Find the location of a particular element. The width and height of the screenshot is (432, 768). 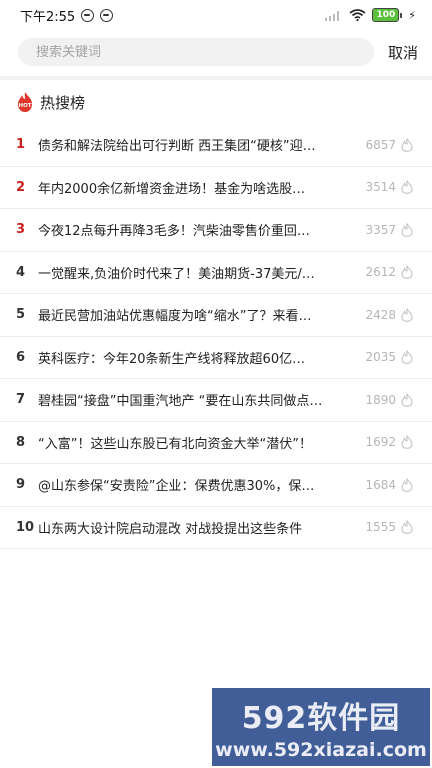

search-box is located at coordinates (196, 52).